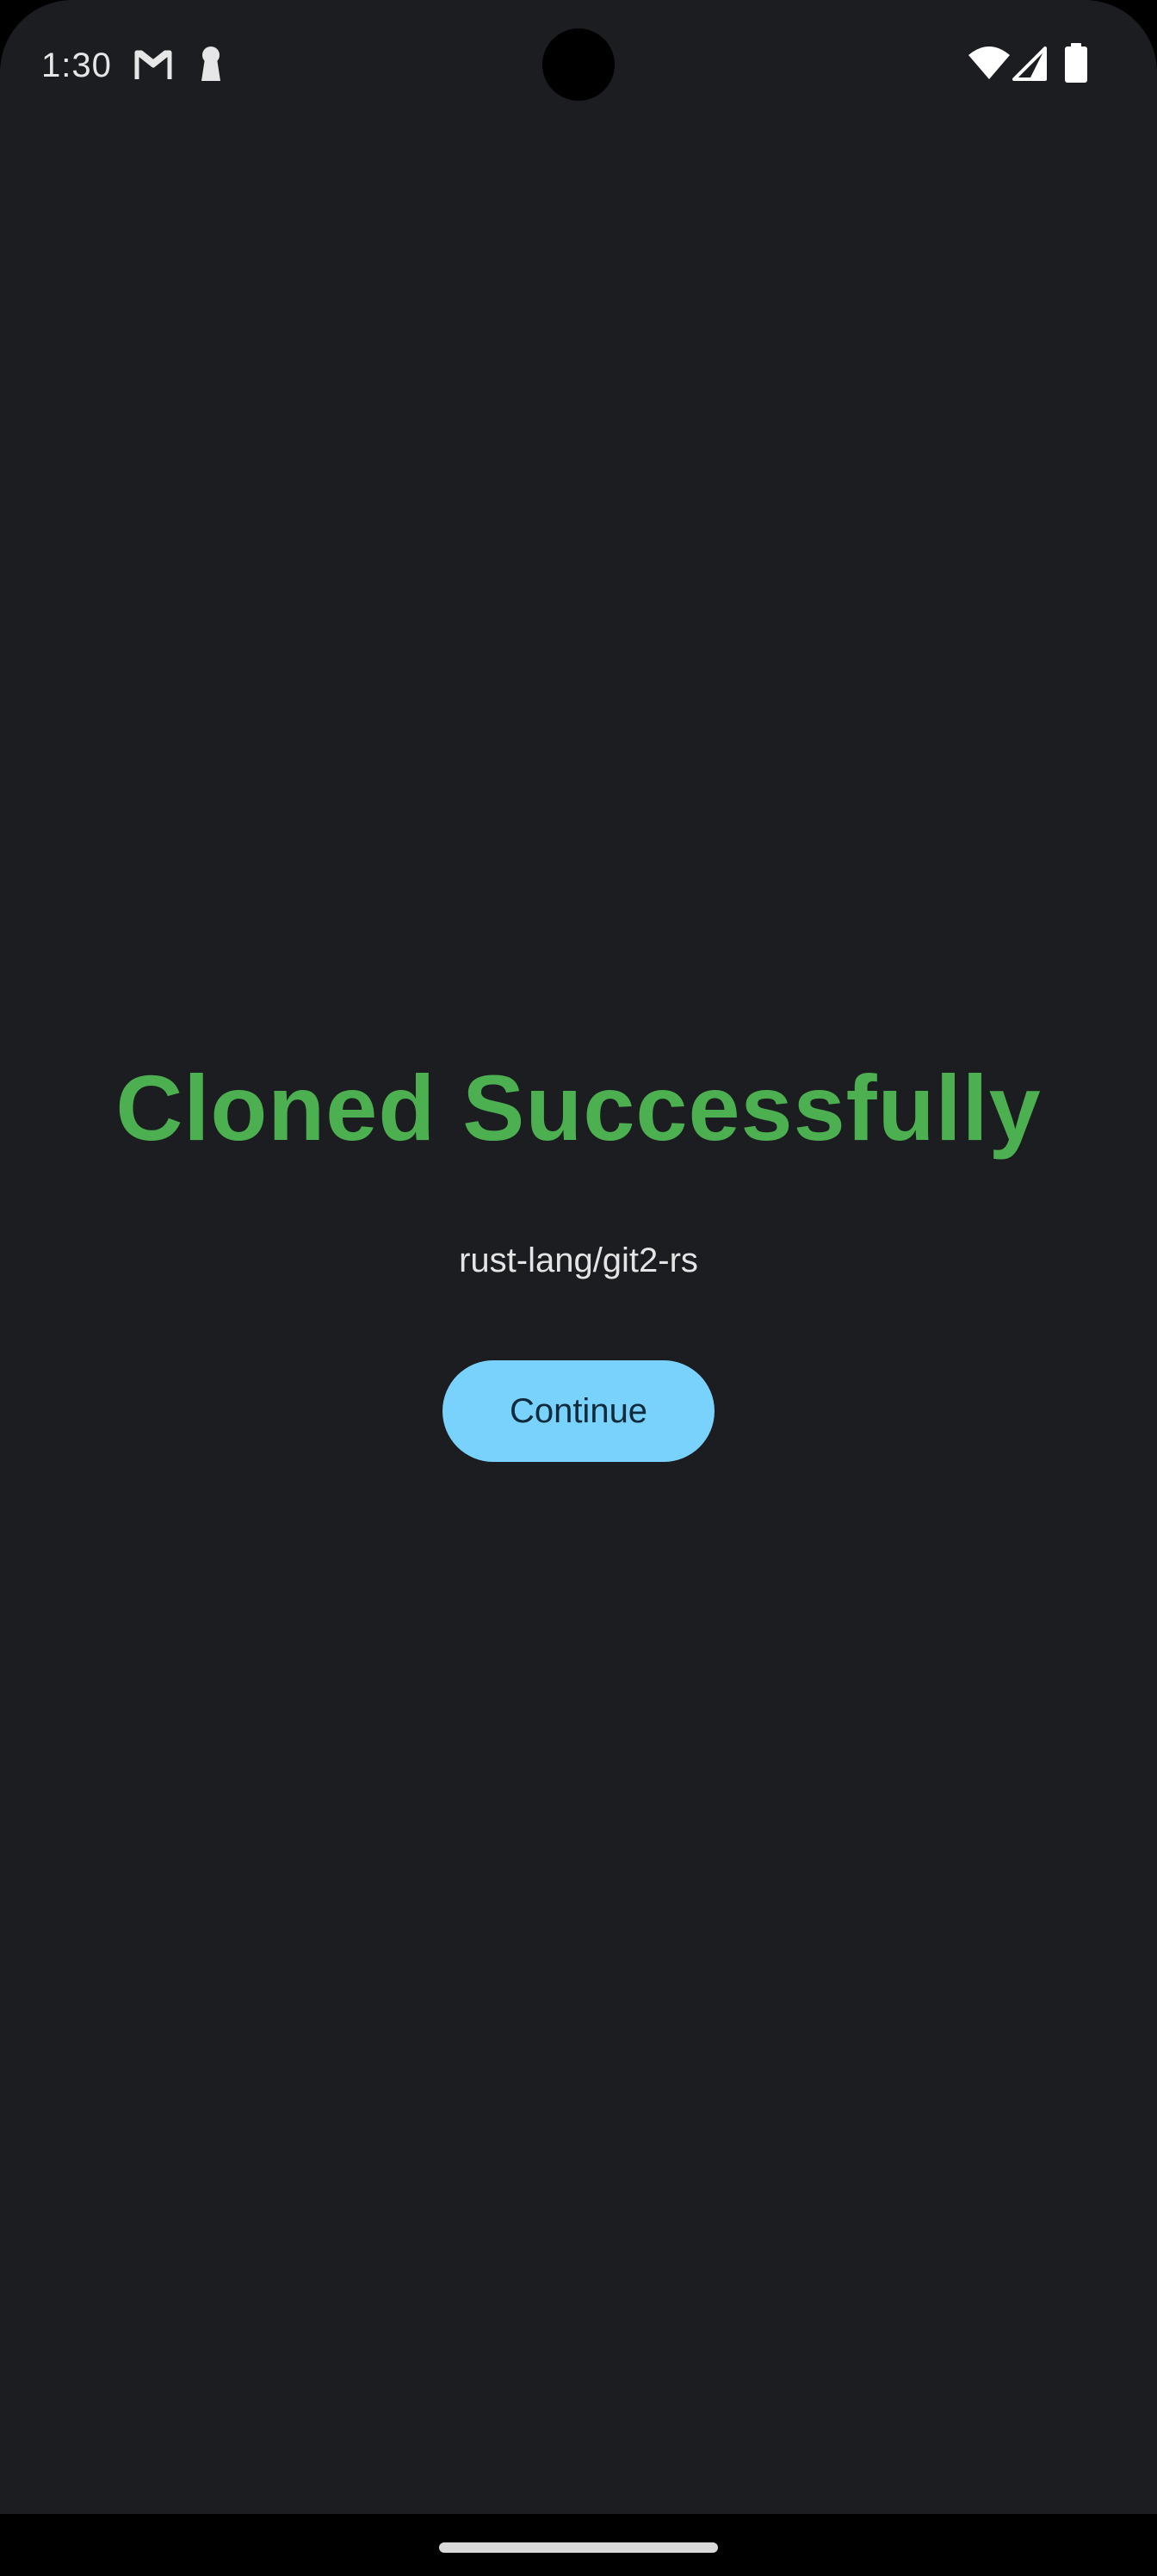 This screenshot has height=2576, width=1157. I want to click on success-title: Cloned Successfully, so click(579, 1108).